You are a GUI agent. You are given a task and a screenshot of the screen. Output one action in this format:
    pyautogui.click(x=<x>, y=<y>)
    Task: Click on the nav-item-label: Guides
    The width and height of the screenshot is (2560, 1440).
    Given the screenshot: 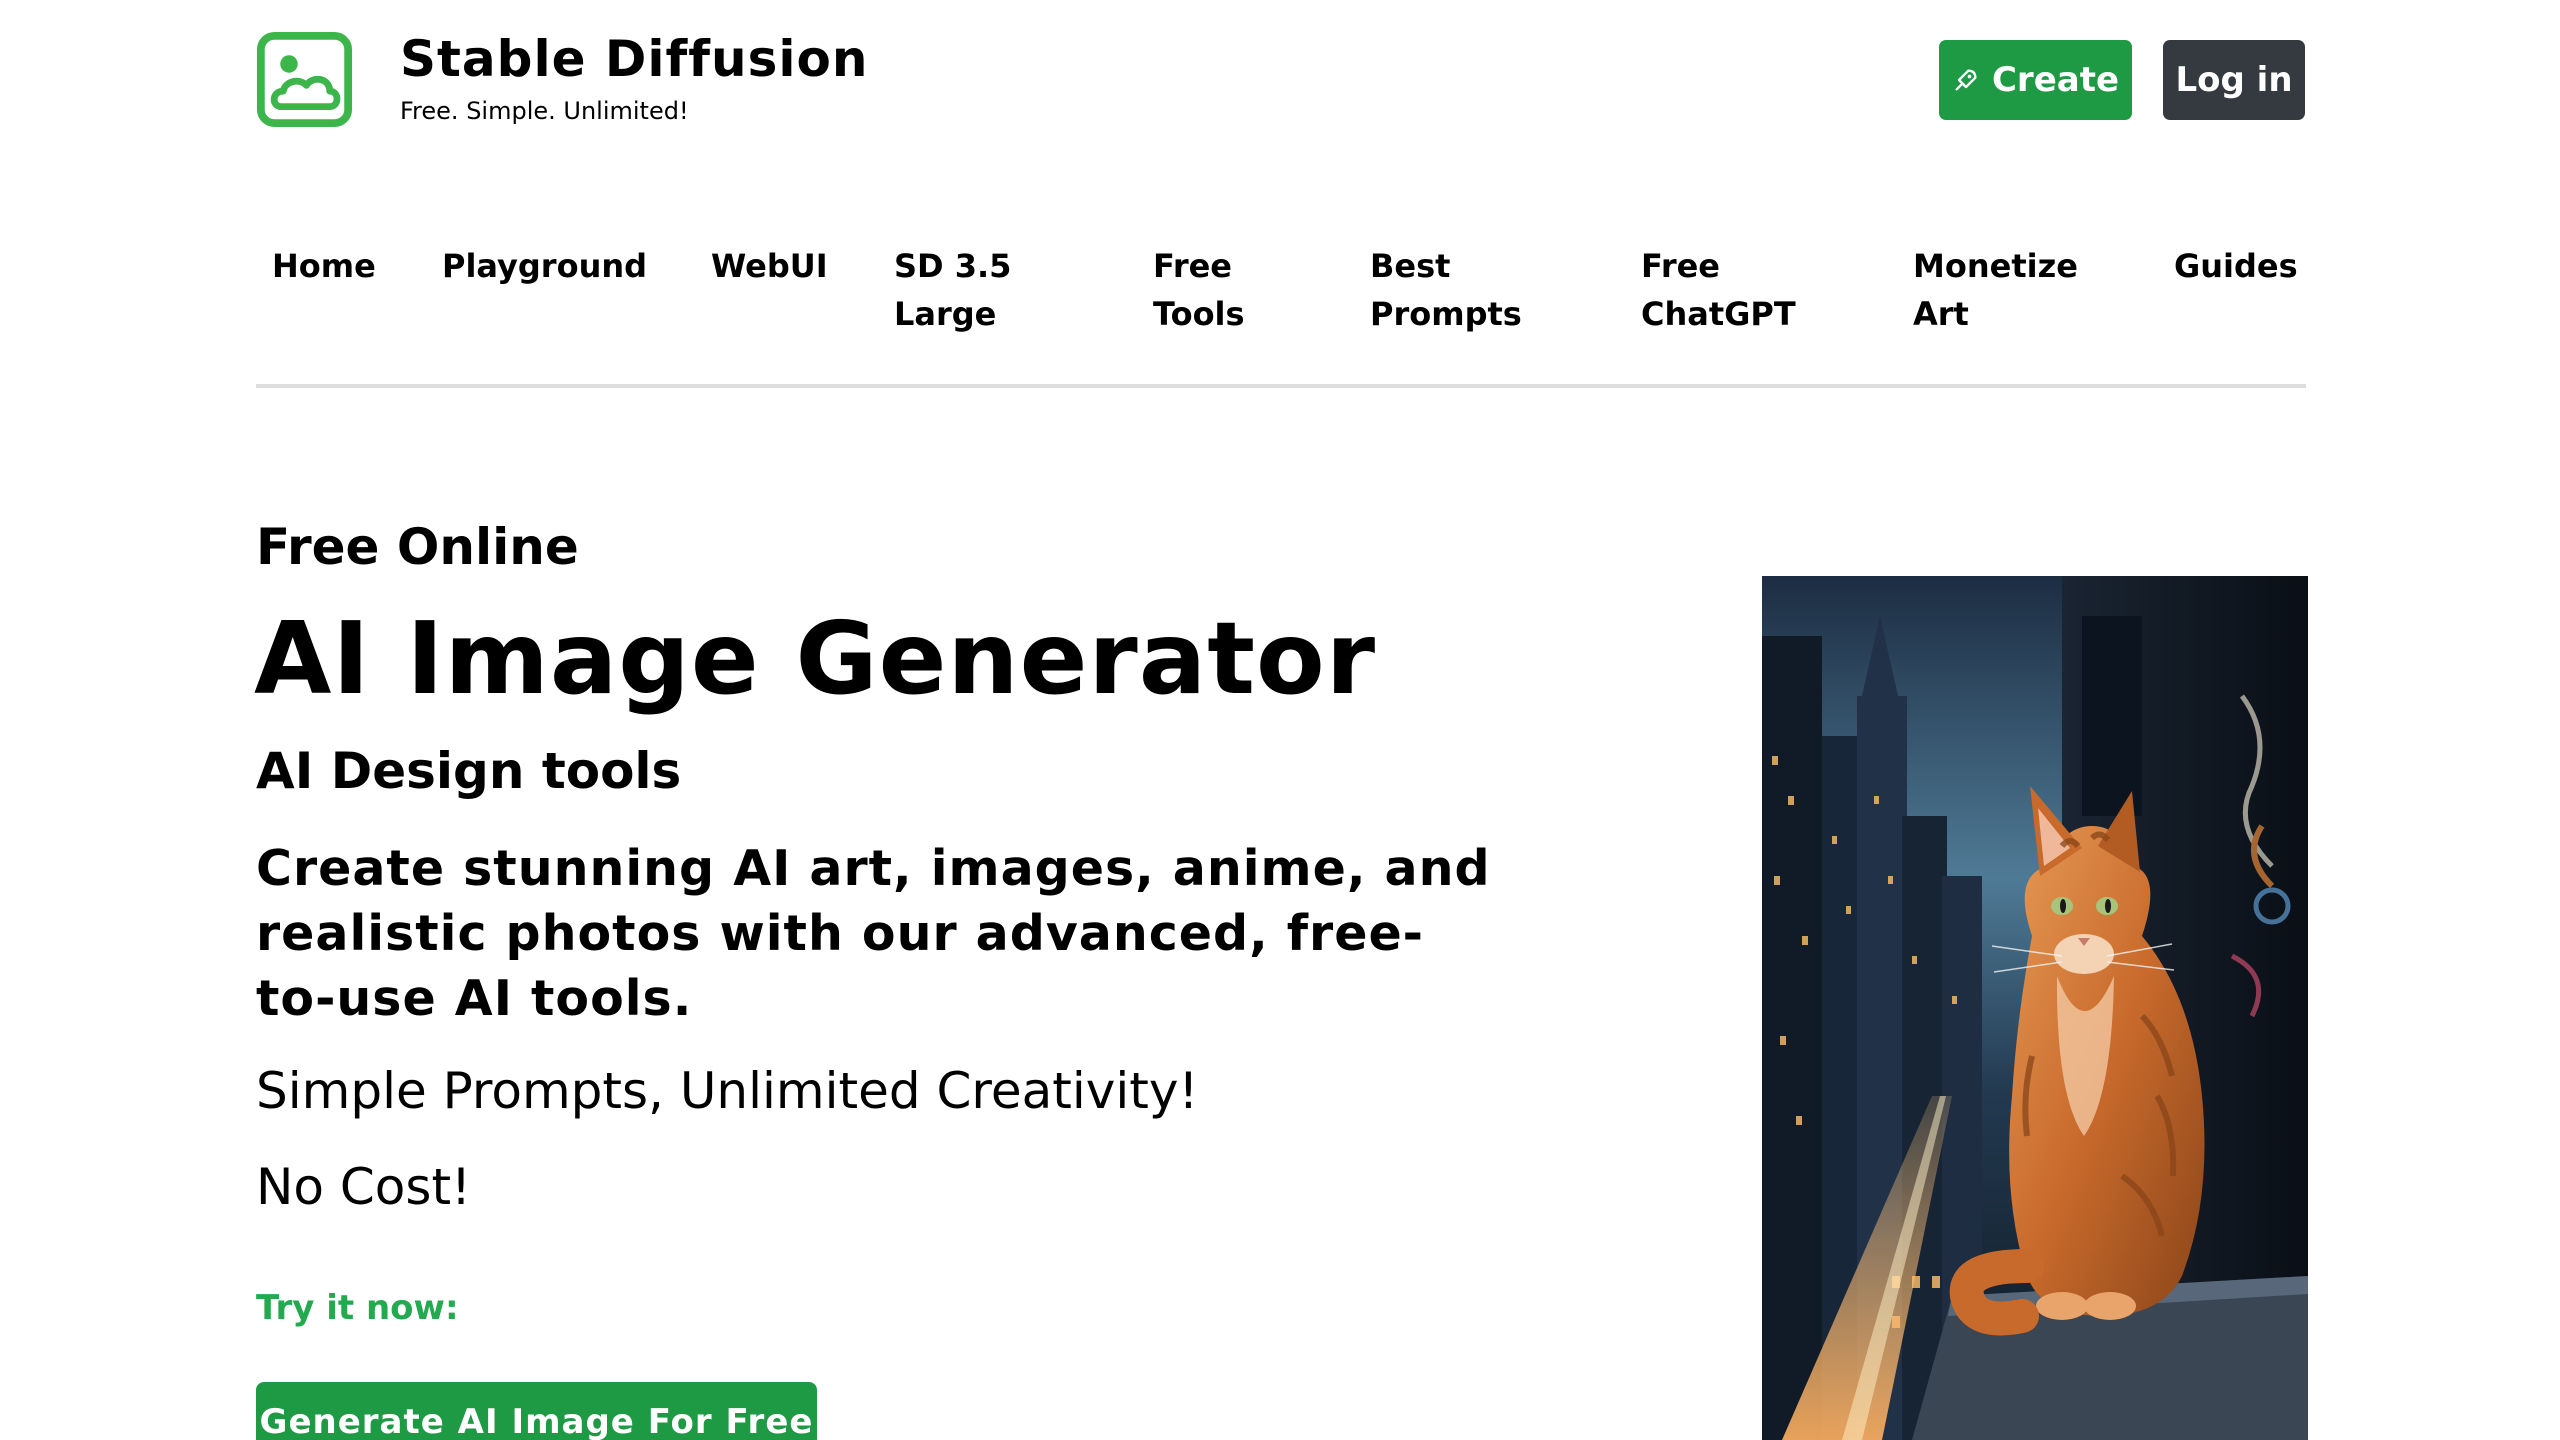 What is the action you would take?
    pyautogui.click(x=2236, y=266)
    